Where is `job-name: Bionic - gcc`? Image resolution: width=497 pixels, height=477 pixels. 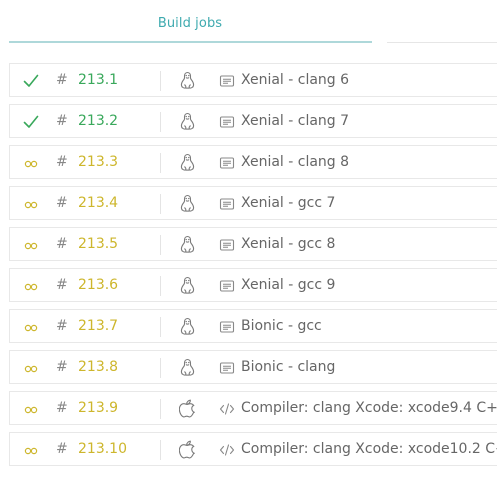 job-name: Bionic - gcc is located at coordinates (281, 326).